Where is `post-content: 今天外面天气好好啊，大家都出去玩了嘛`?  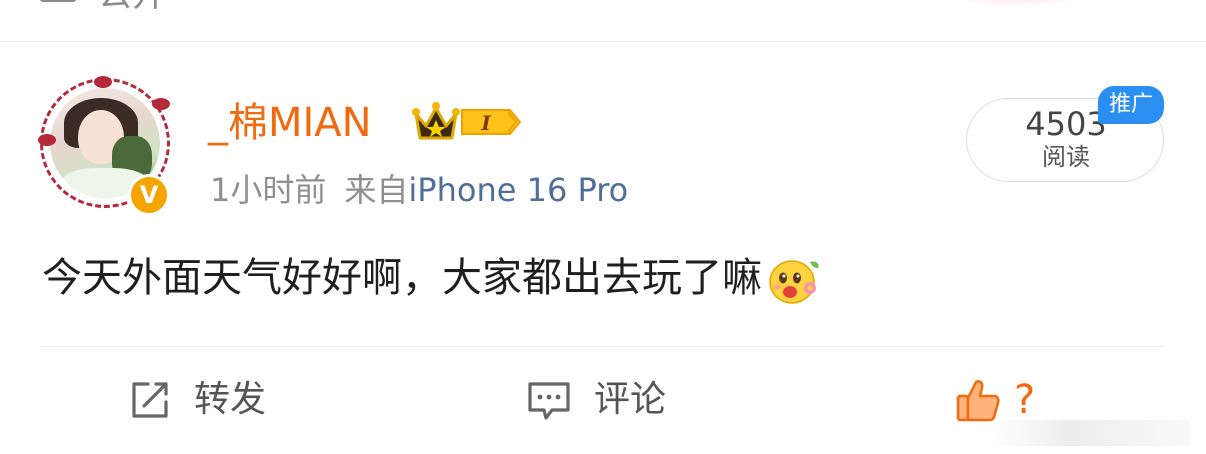 post-content: 今天外面天气好好啊，大家都出去玩了嘛 is located at coordinates (432, 278).